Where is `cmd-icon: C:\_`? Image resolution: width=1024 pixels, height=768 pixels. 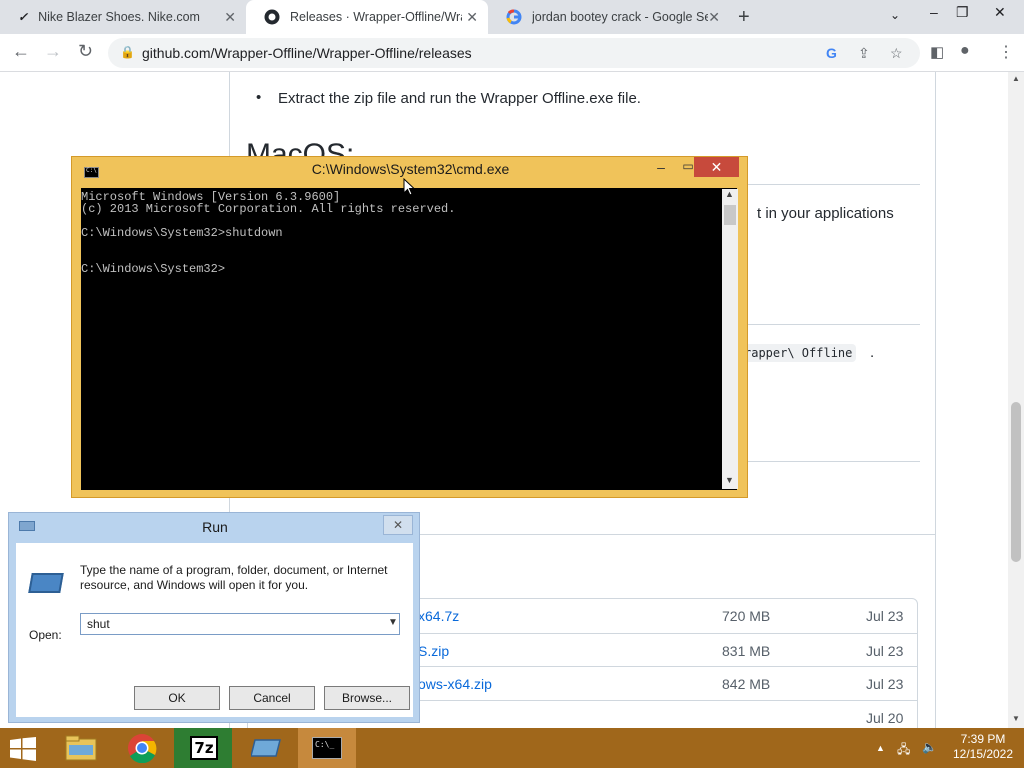 cmd-icon: C:\_ is located at coordinates (327, 748).